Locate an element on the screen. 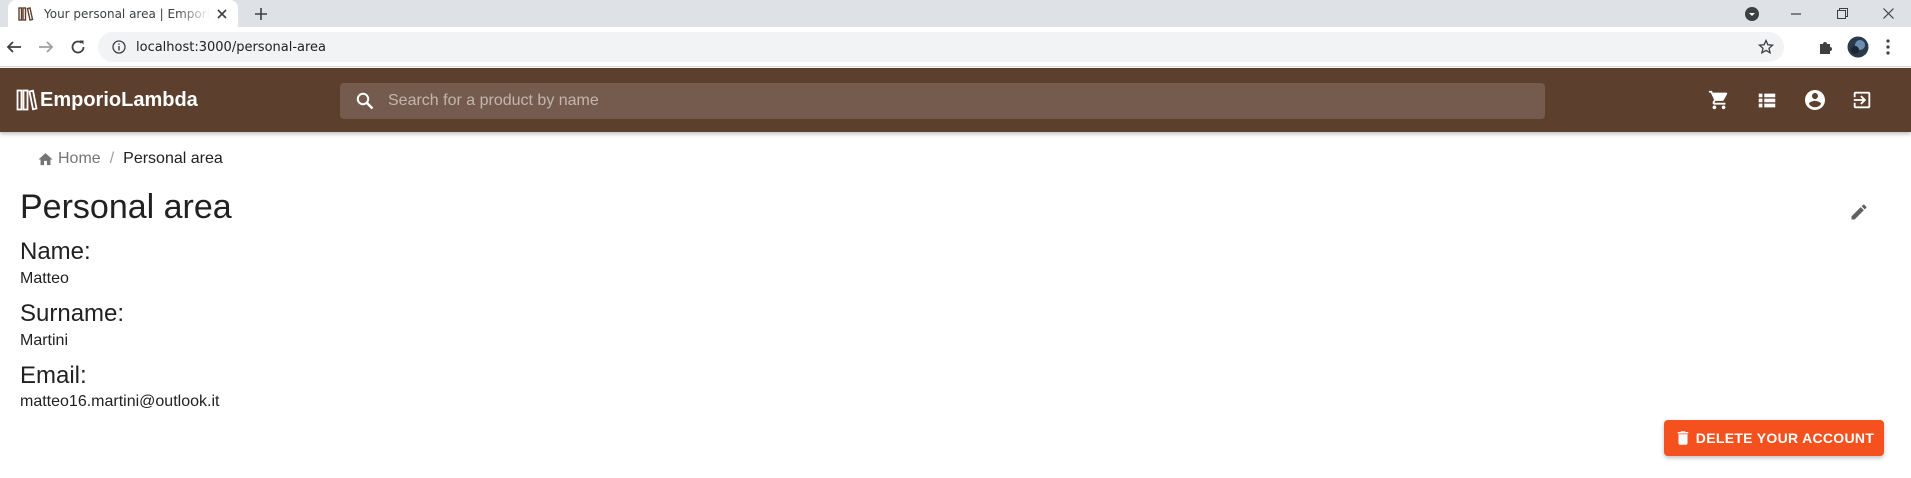  browser-tab: Your personal area | EmporioLambda is located at coordinates (123, 13).